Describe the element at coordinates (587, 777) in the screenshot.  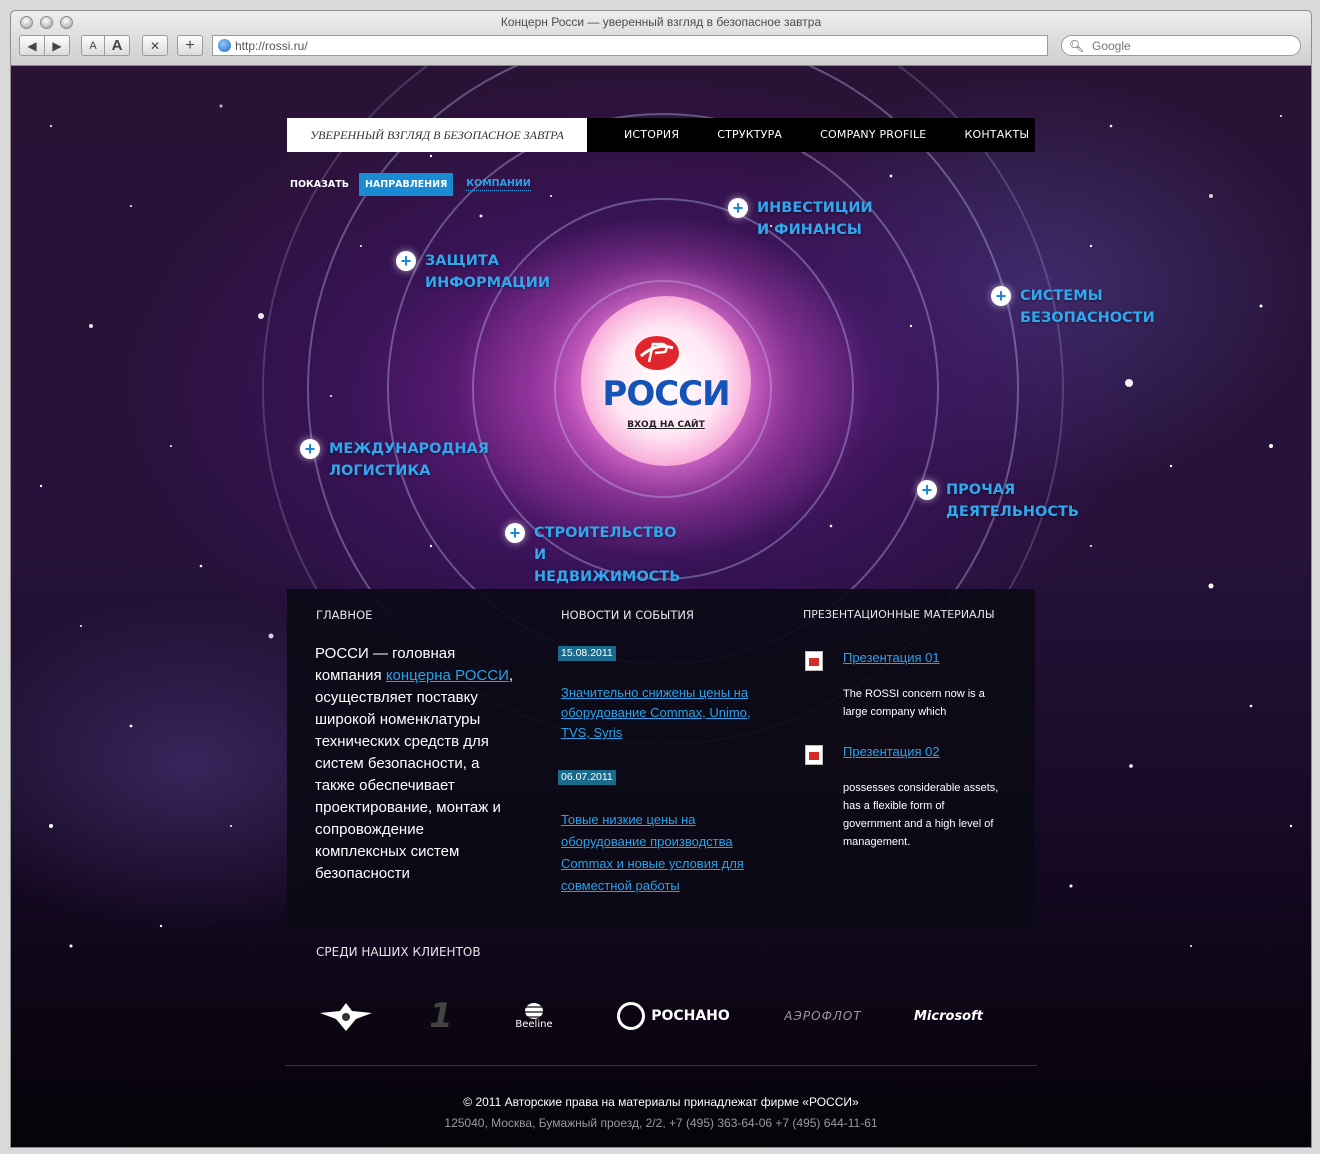
I see `news-date-badge: 06.07.2011` at that location.